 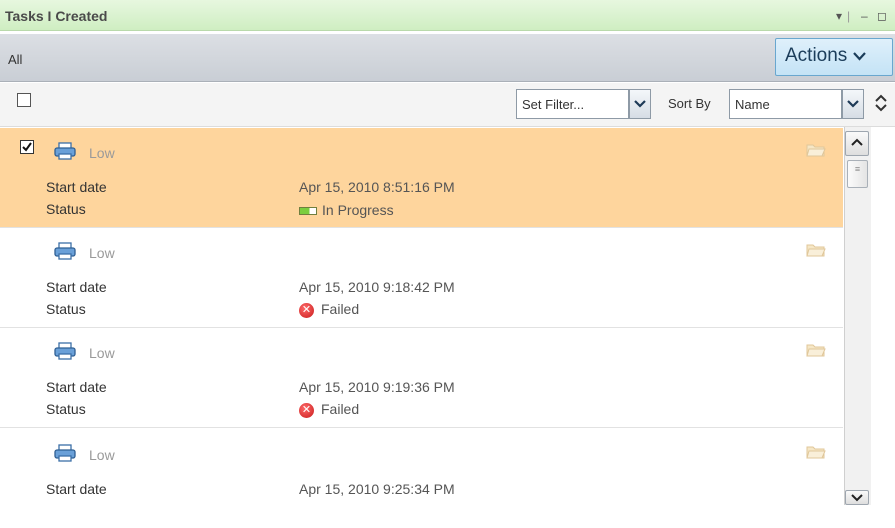 What do you see at coordinates (377, 387) in the screenshot?
I see `start-date-value: Apr 15, 2010 9:19:36 PM` at bounding box center [377, 387].